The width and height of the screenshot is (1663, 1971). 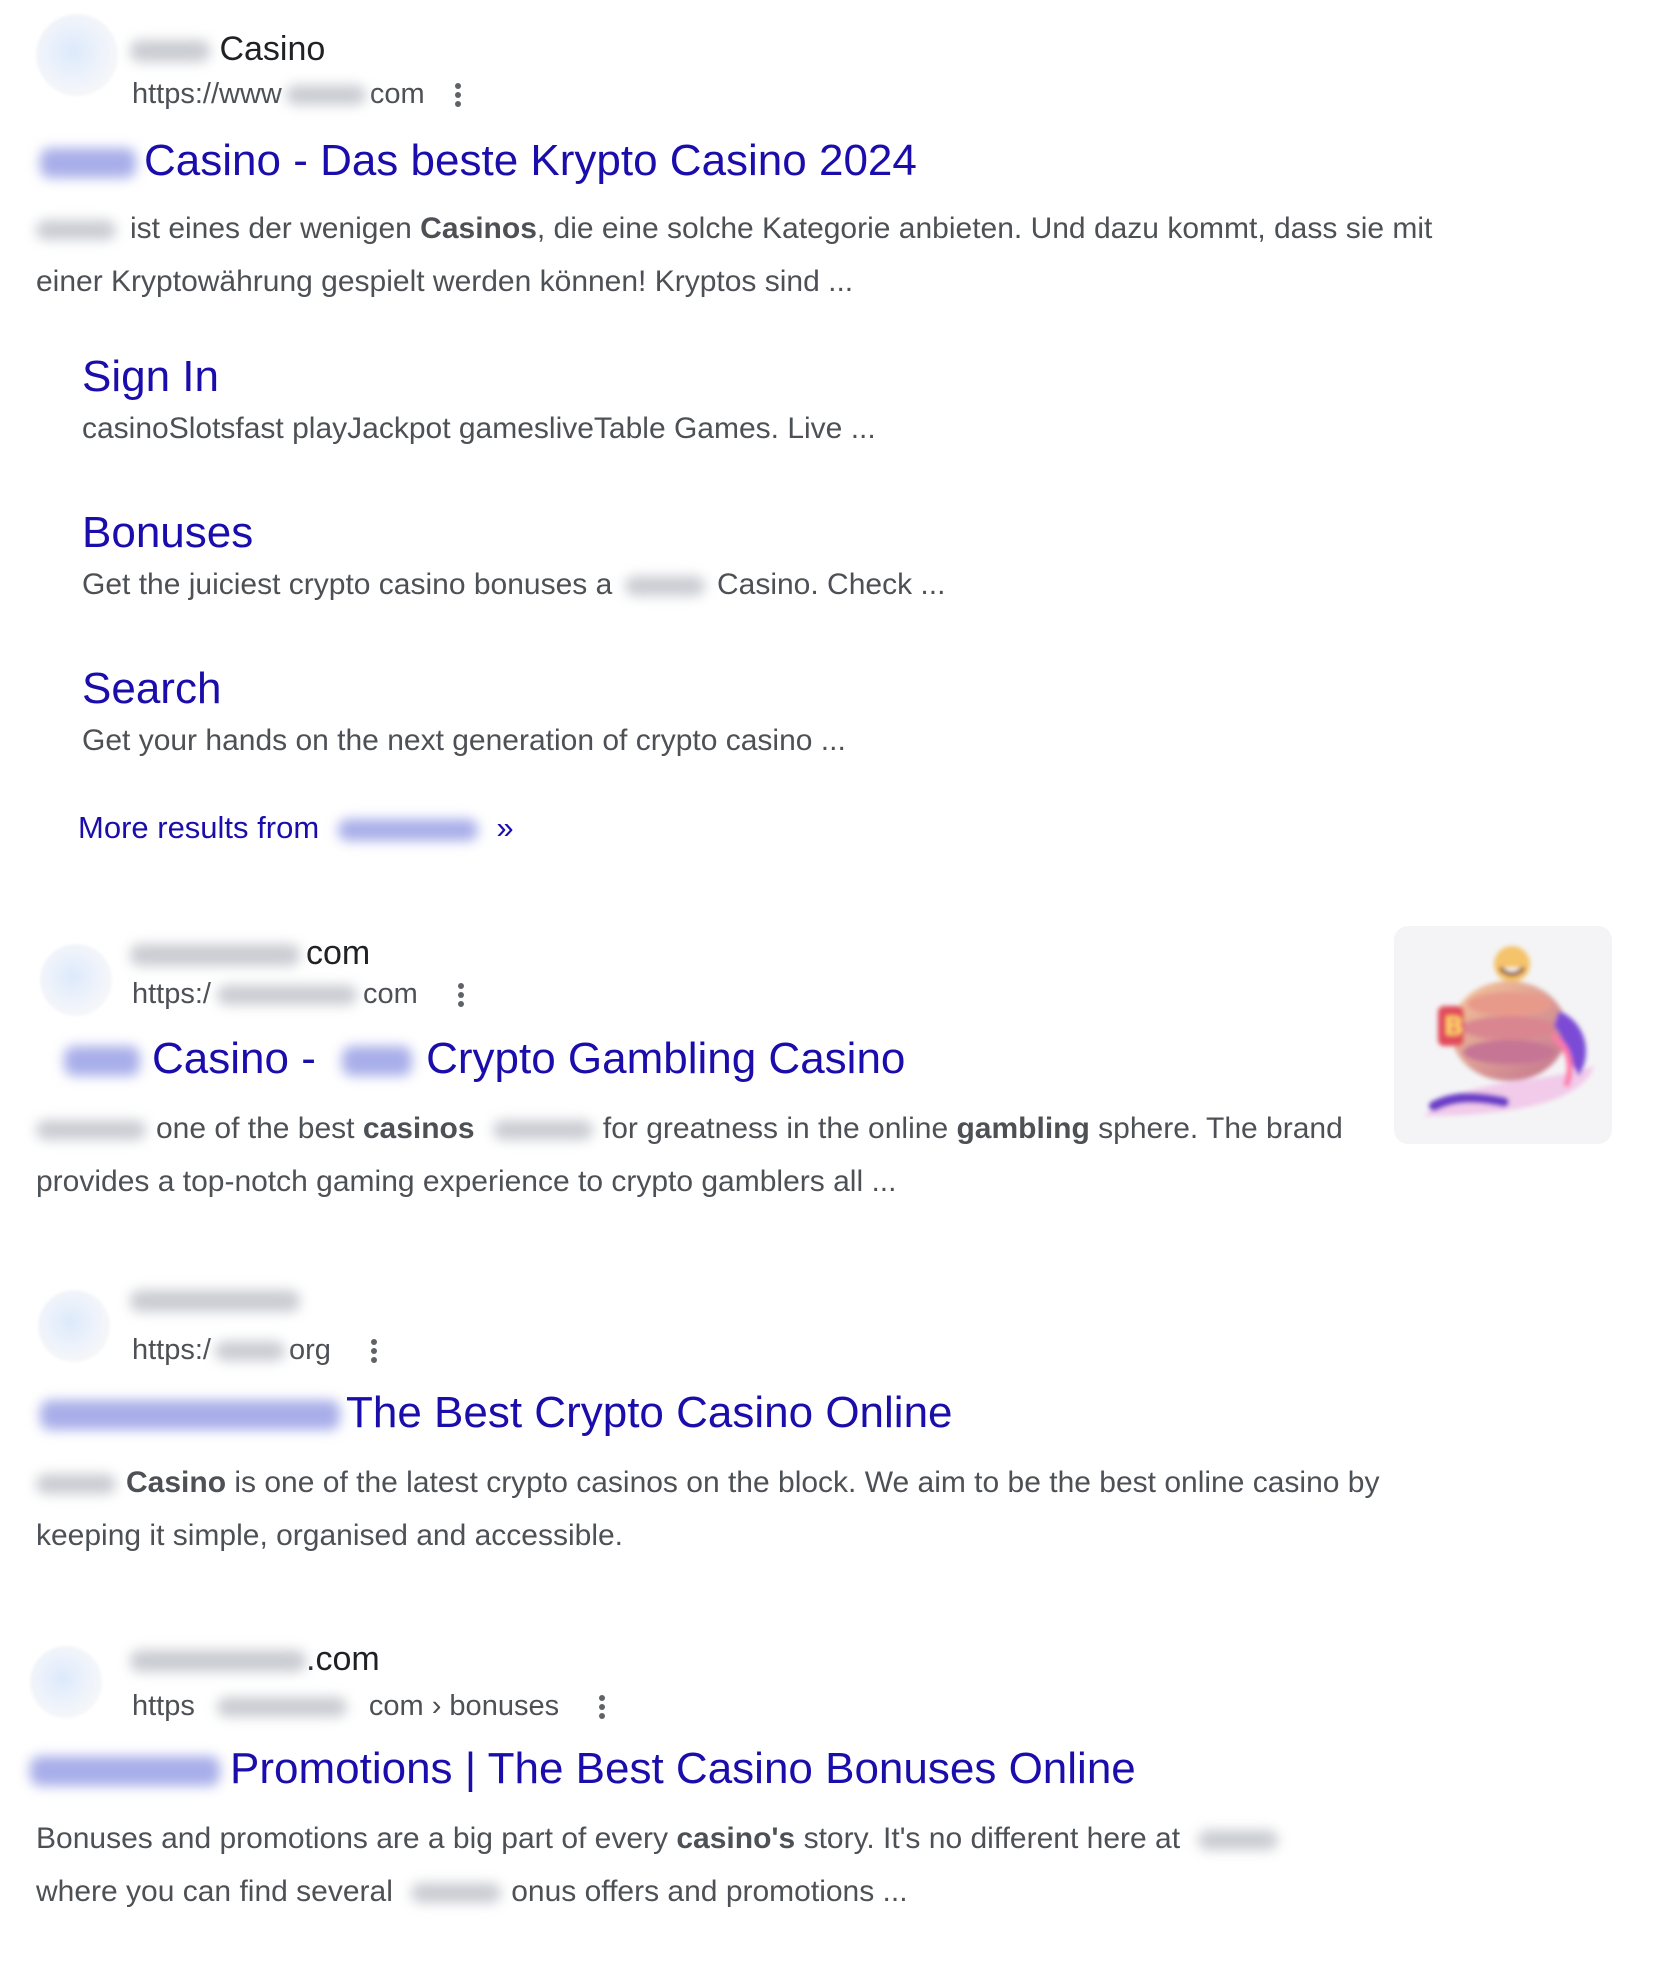 What do you see at coordinates (370, 1706) in the screenshot?
I see `result-url: https com › bonuses` at bounding box center [370, 1706].